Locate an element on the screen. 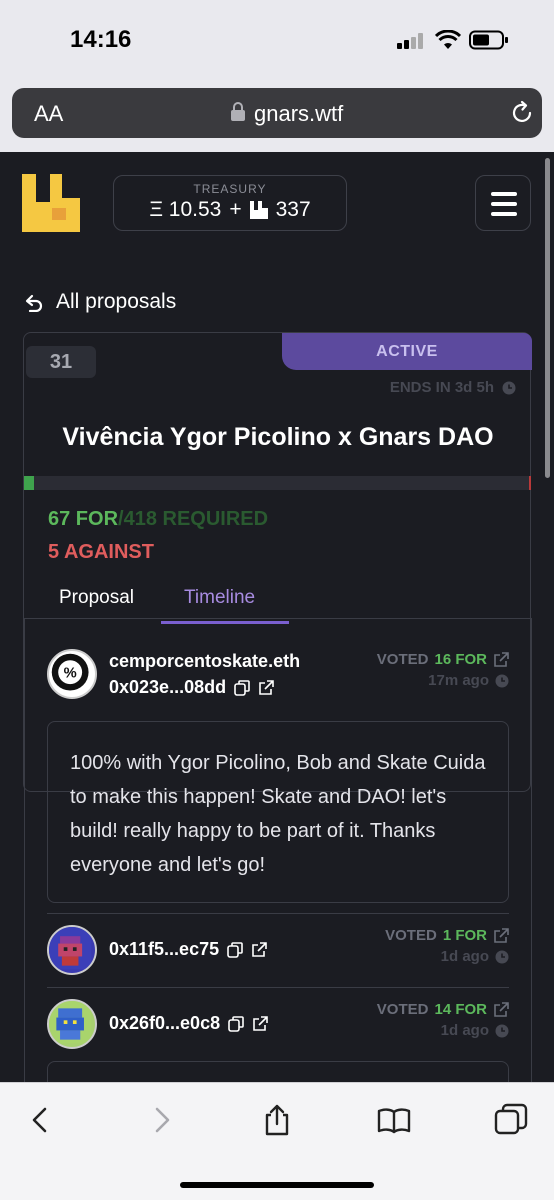  status-time: 14:16 is located at coordinates (101, 39).